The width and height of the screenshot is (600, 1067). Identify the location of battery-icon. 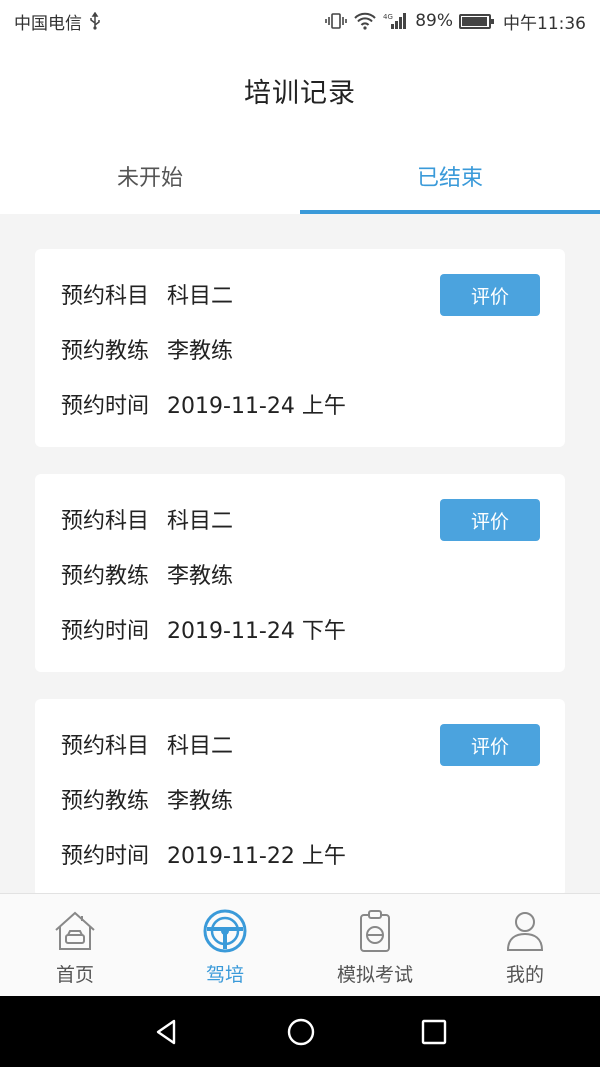
(476, 21).